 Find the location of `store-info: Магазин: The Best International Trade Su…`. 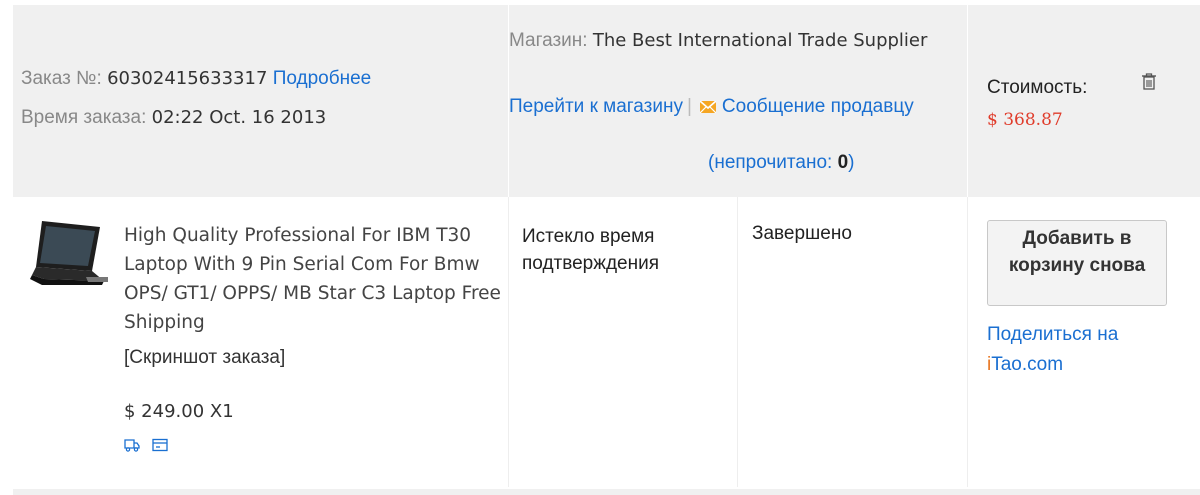

store-info: Магазин: The Best International Trade Su… is located at coordinates (724, 40).